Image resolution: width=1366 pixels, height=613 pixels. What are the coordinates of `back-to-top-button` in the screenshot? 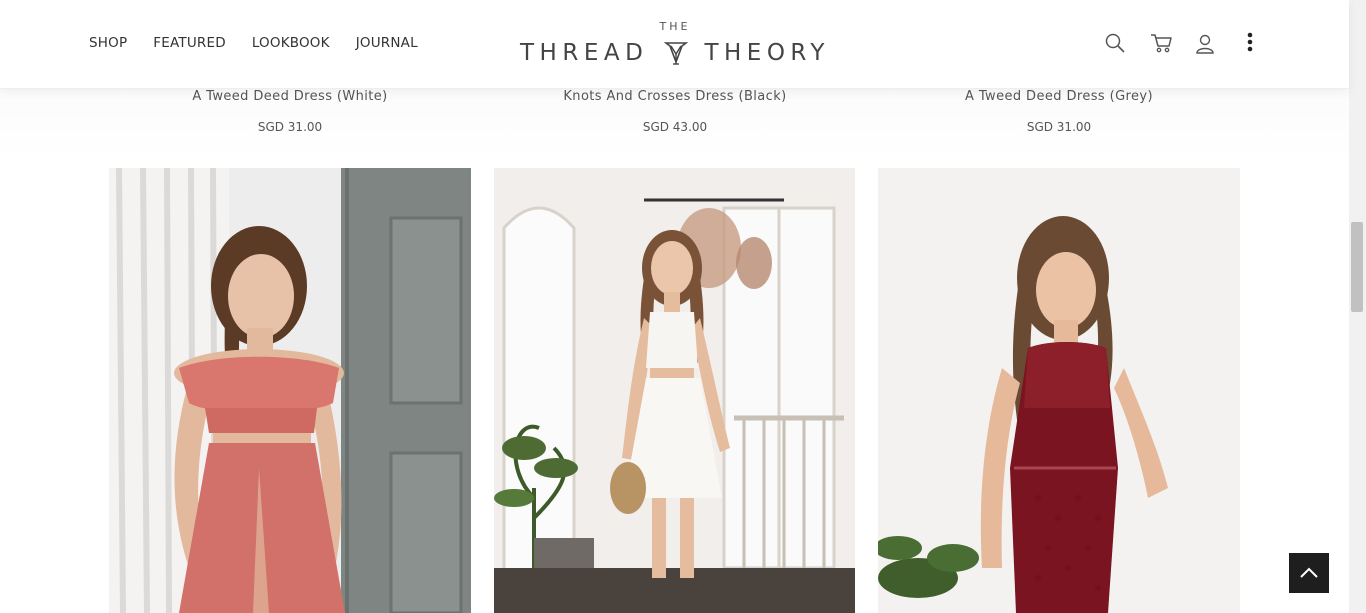 It's located at (1309, 573).